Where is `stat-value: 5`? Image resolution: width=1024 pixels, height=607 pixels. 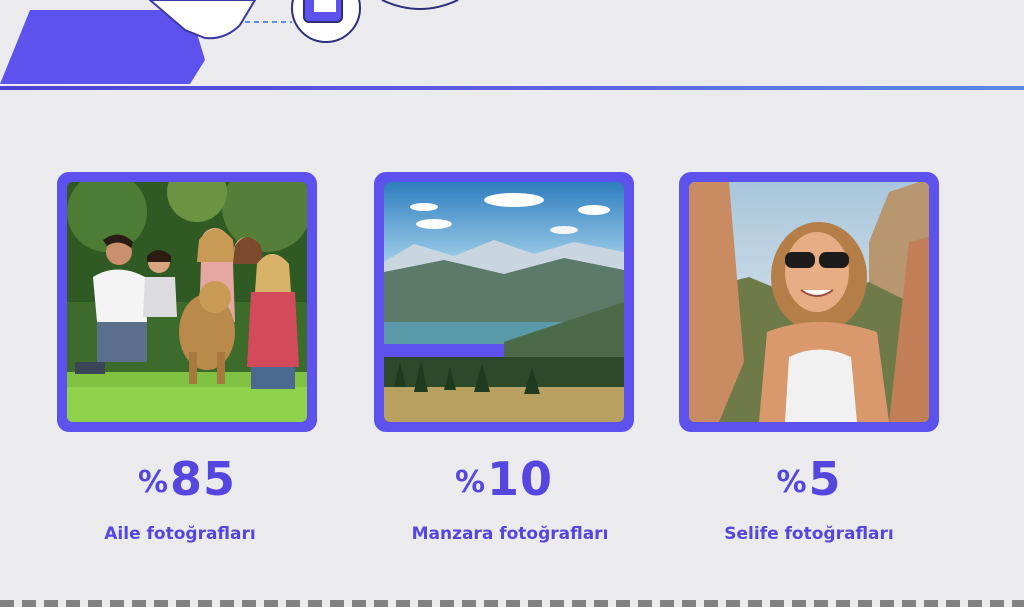
stat-value: 5 is located at coordinates (825, 479).